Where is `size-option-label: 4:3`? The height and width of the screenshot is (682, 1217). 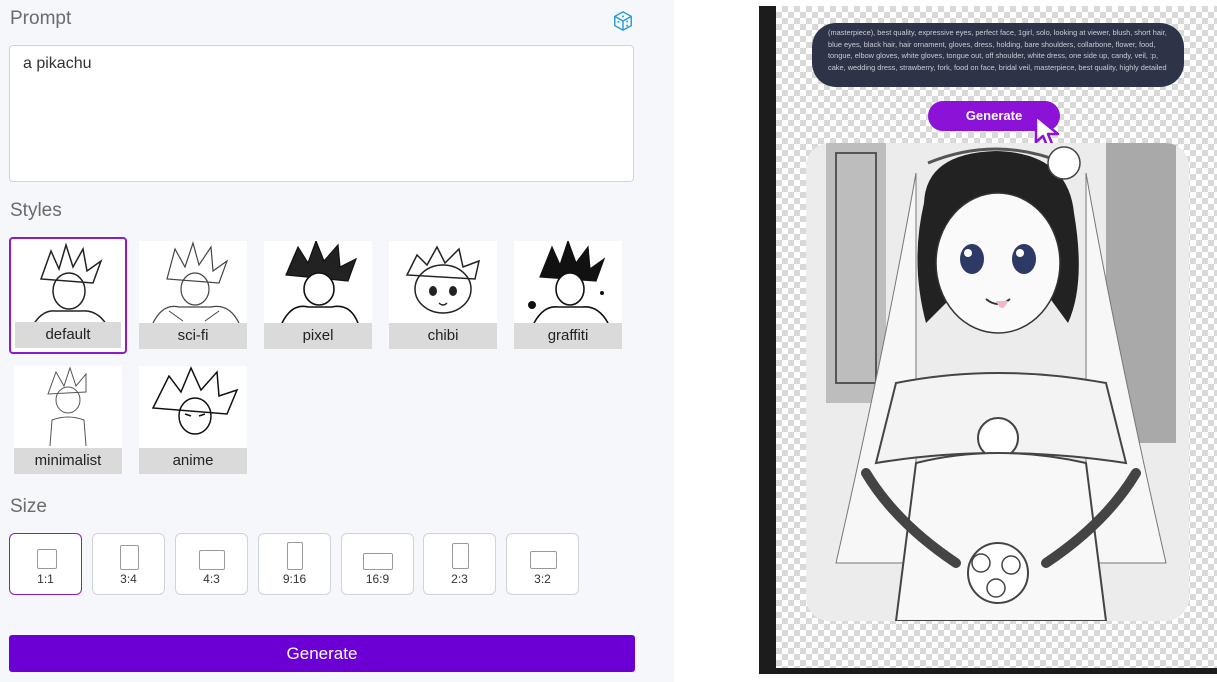 size-option-label: 4:3 is located at coordinates (211, 579).